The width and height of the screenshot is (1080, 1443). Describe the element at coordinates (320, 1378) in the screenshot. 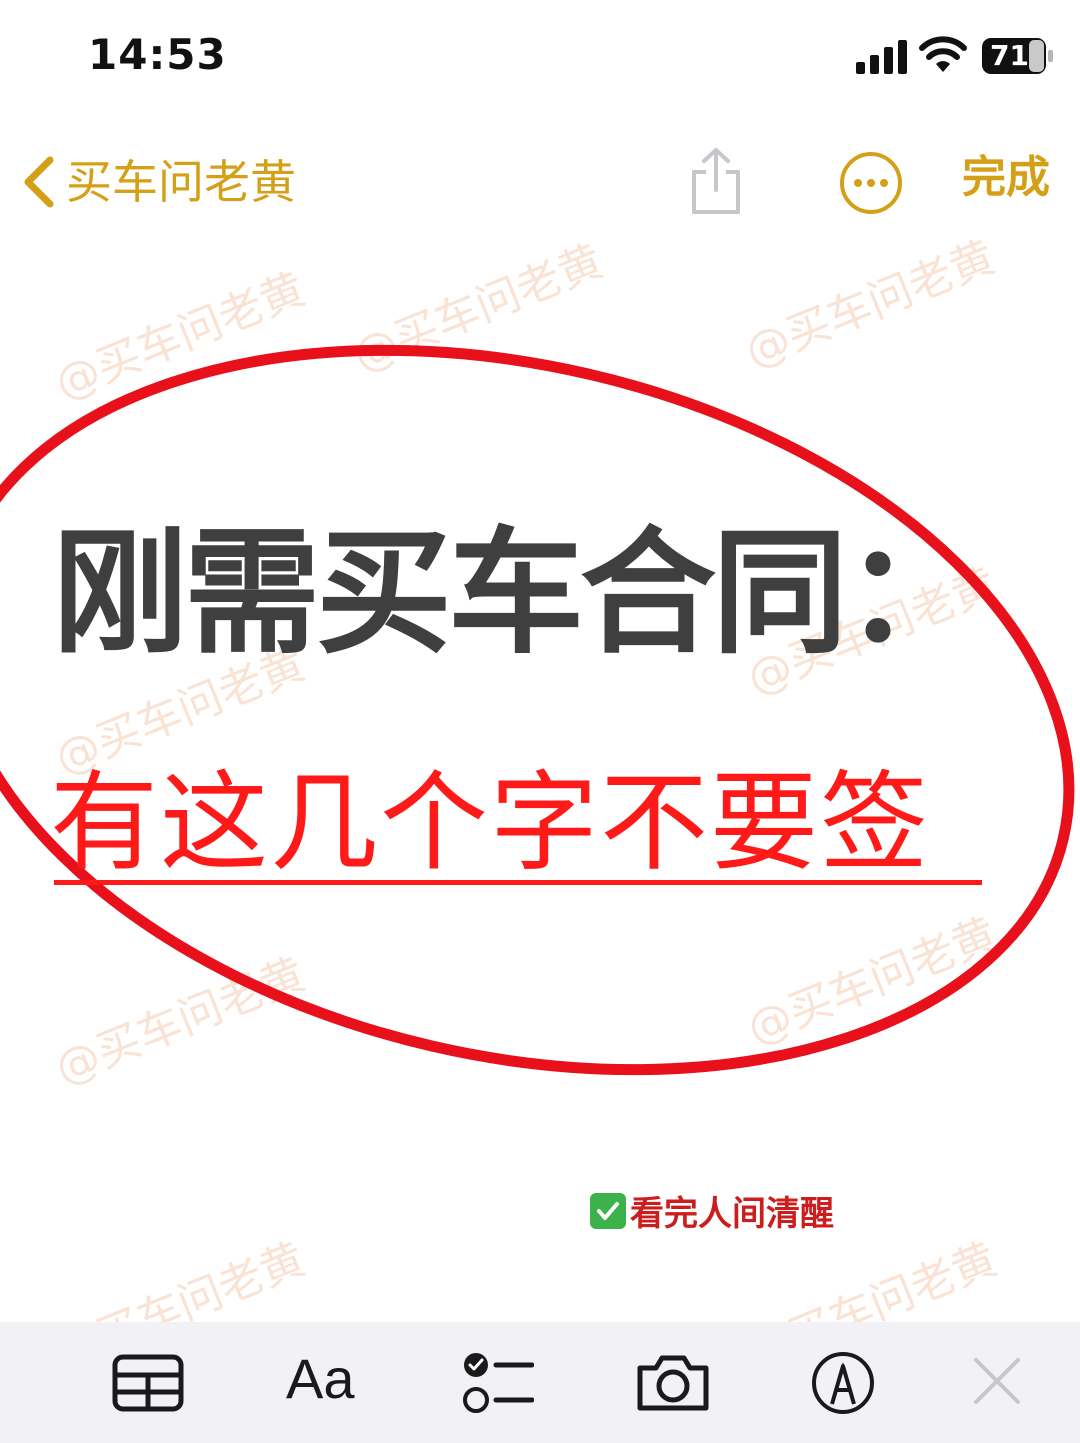

I see `format-text-button: Aa` at that location.